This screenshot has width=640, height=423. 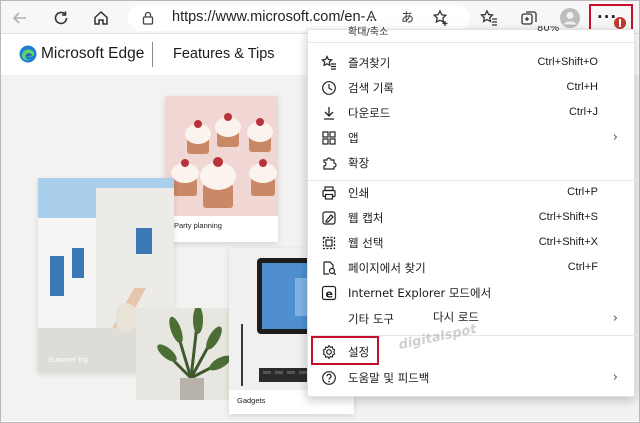 I want to click on zoom-label: 확대/축소, so click(x=368, y=32).